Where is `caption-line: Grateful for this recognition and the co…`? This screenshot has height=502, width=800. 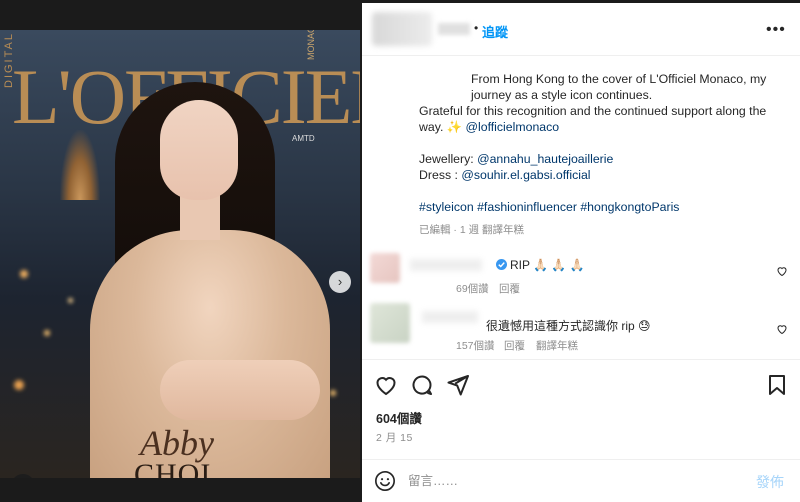 caption-line: Grateful for this recognition and the co… is located at coordinates (604, 119).